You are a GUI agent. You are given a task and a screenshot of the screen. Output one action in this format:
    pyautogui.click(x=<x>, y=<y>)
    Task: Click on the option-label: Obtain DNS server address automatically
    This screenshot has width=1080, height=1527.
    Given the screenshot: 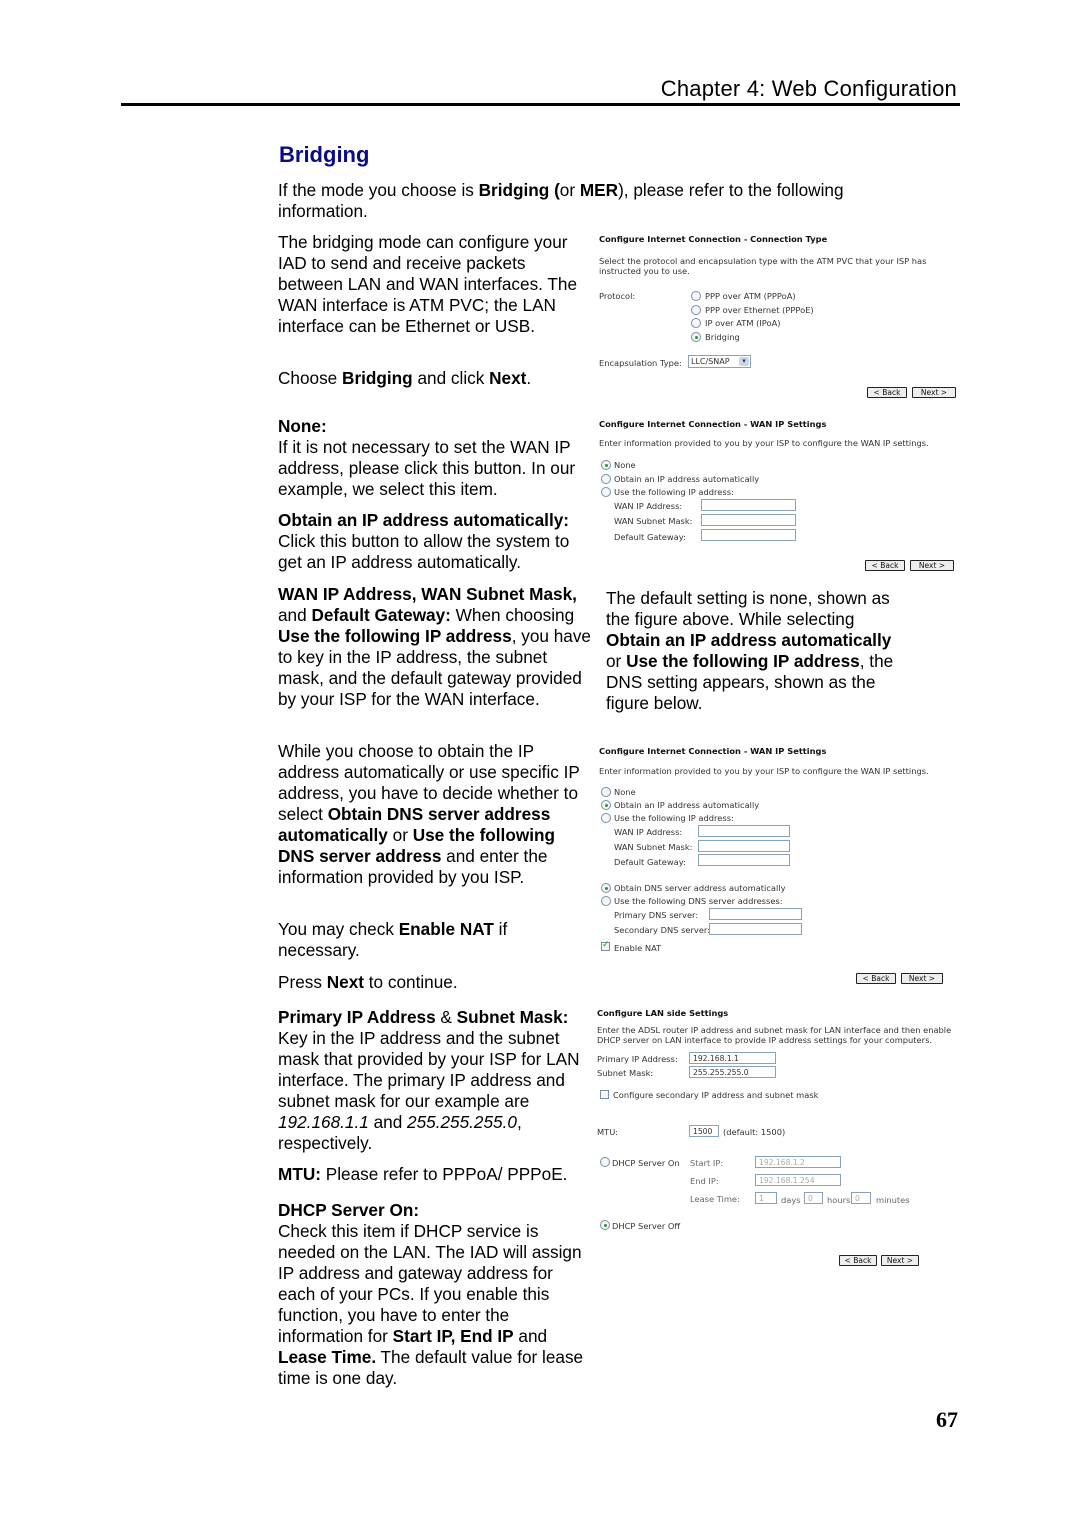 What is the action you would take?
    pyautogui.click(x=700, y=888)
    